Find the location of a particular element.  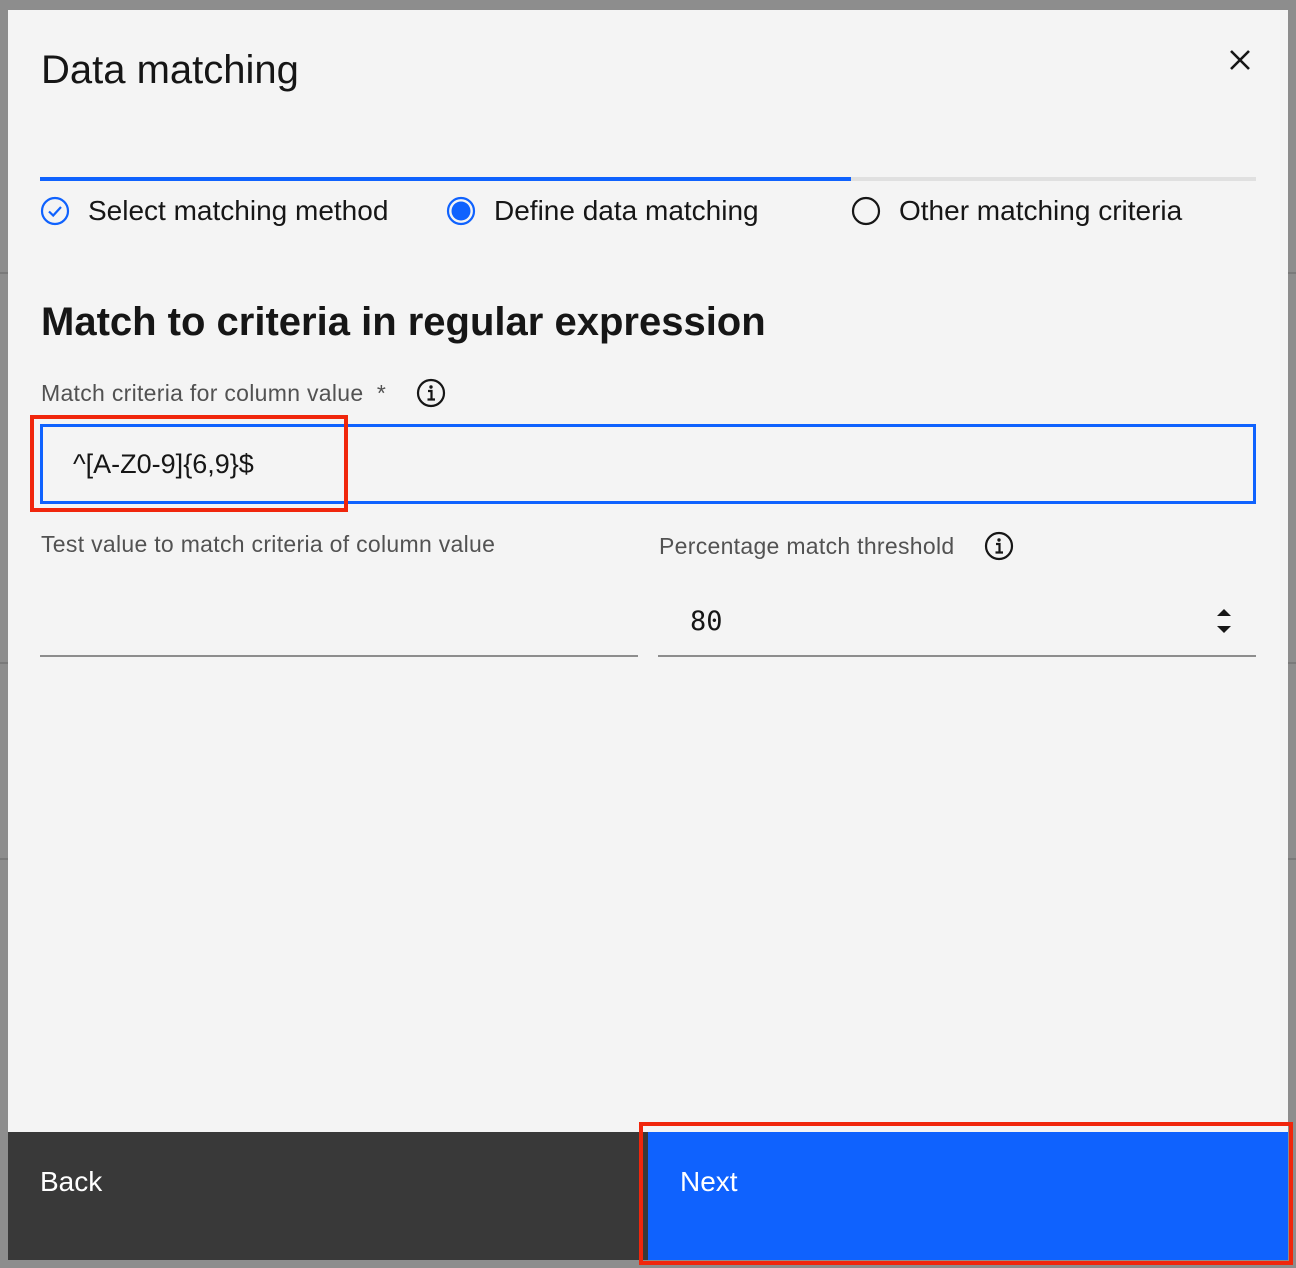

incomplete-step-icon is located at coordinates (866, 211).